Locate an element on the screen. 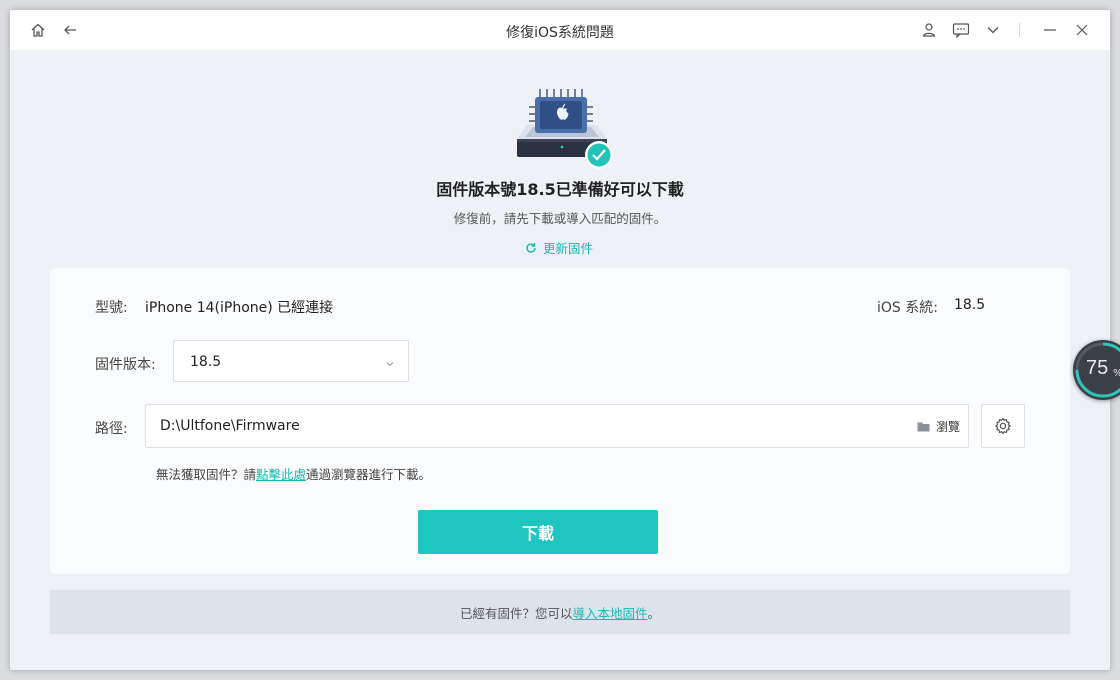  settings-button is located at coordinates (1003, 426).